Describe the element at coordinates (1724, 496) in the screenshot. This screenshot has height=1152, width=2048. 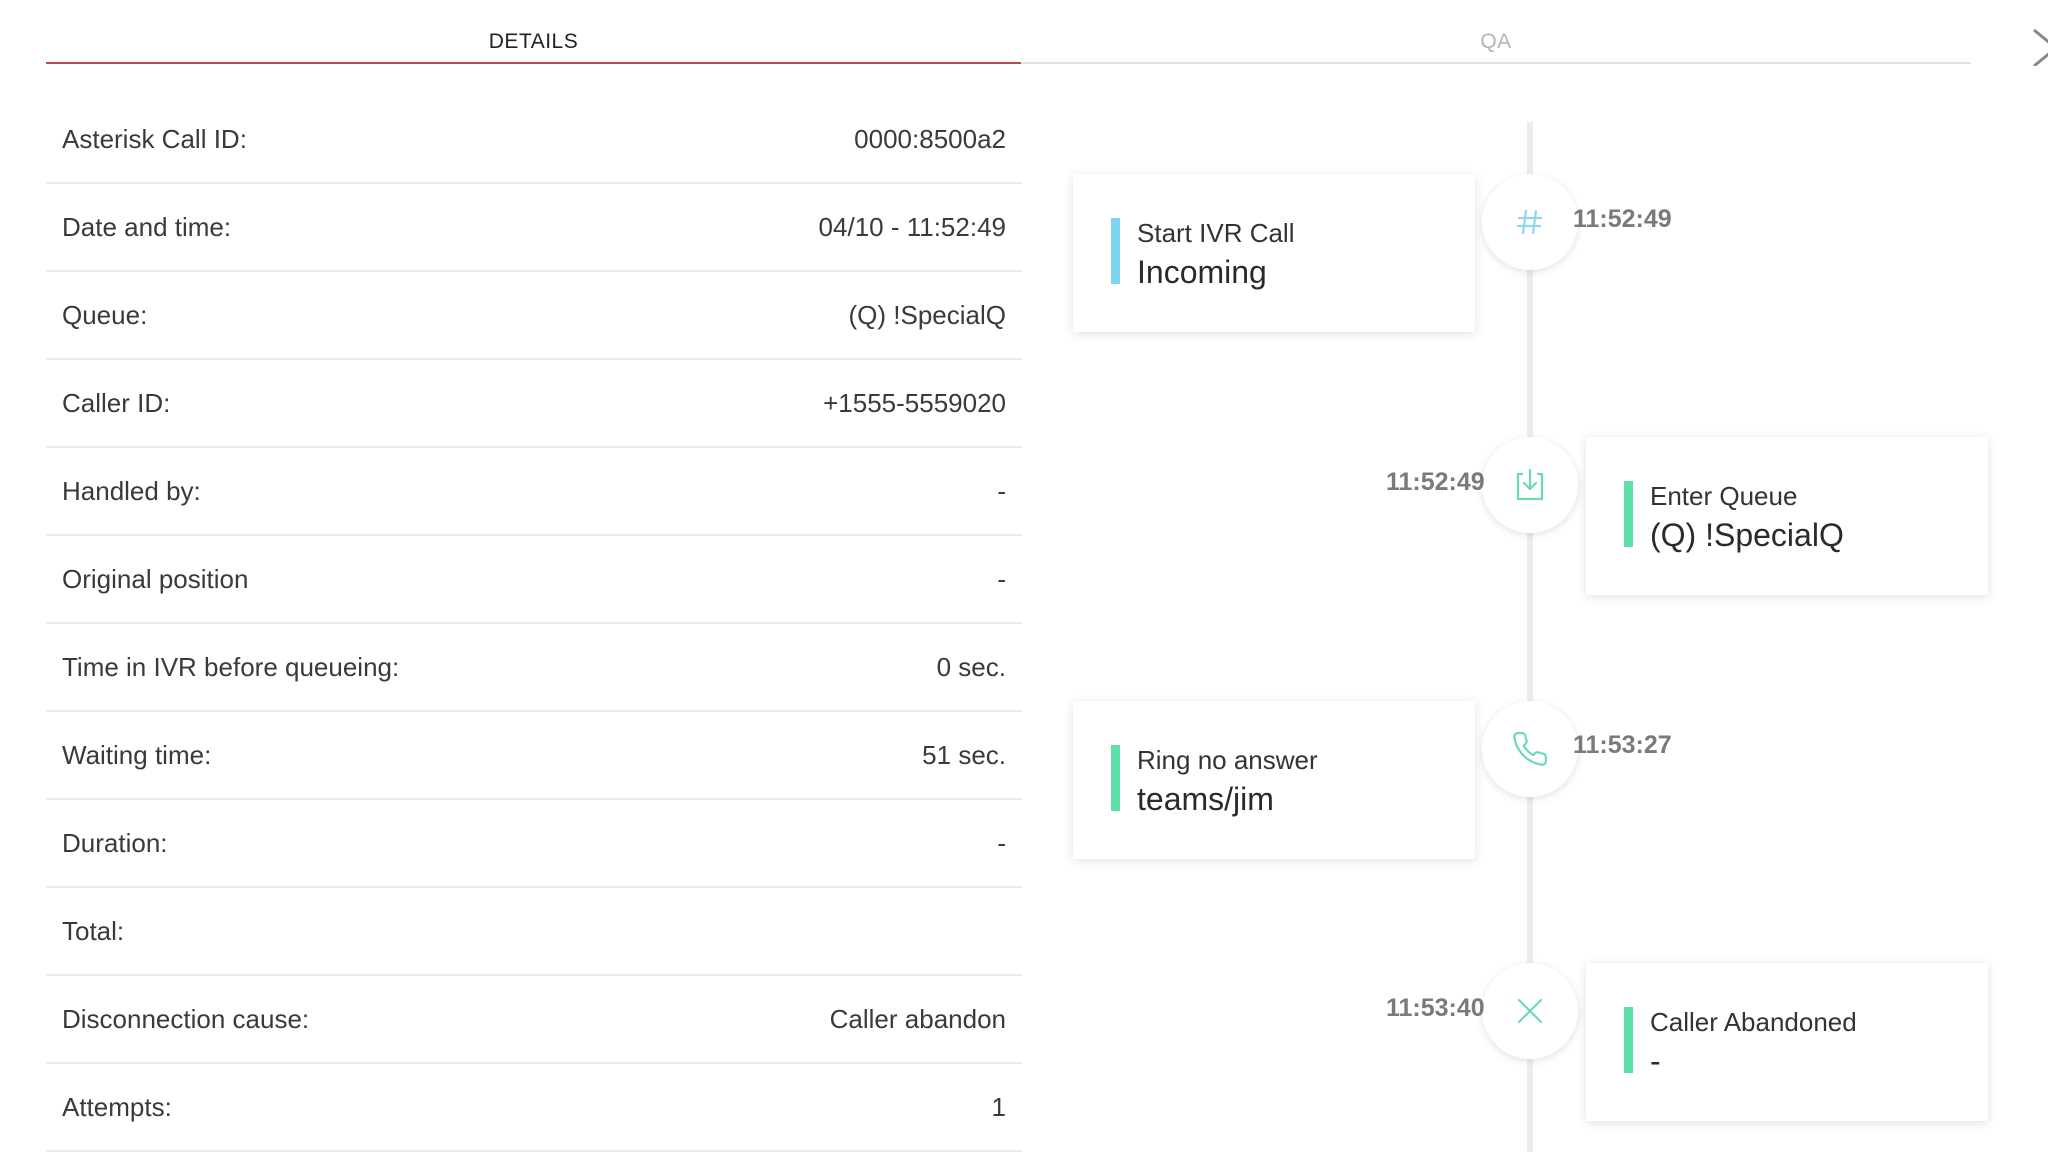
I see `card-title: Enter Queue` at that location.